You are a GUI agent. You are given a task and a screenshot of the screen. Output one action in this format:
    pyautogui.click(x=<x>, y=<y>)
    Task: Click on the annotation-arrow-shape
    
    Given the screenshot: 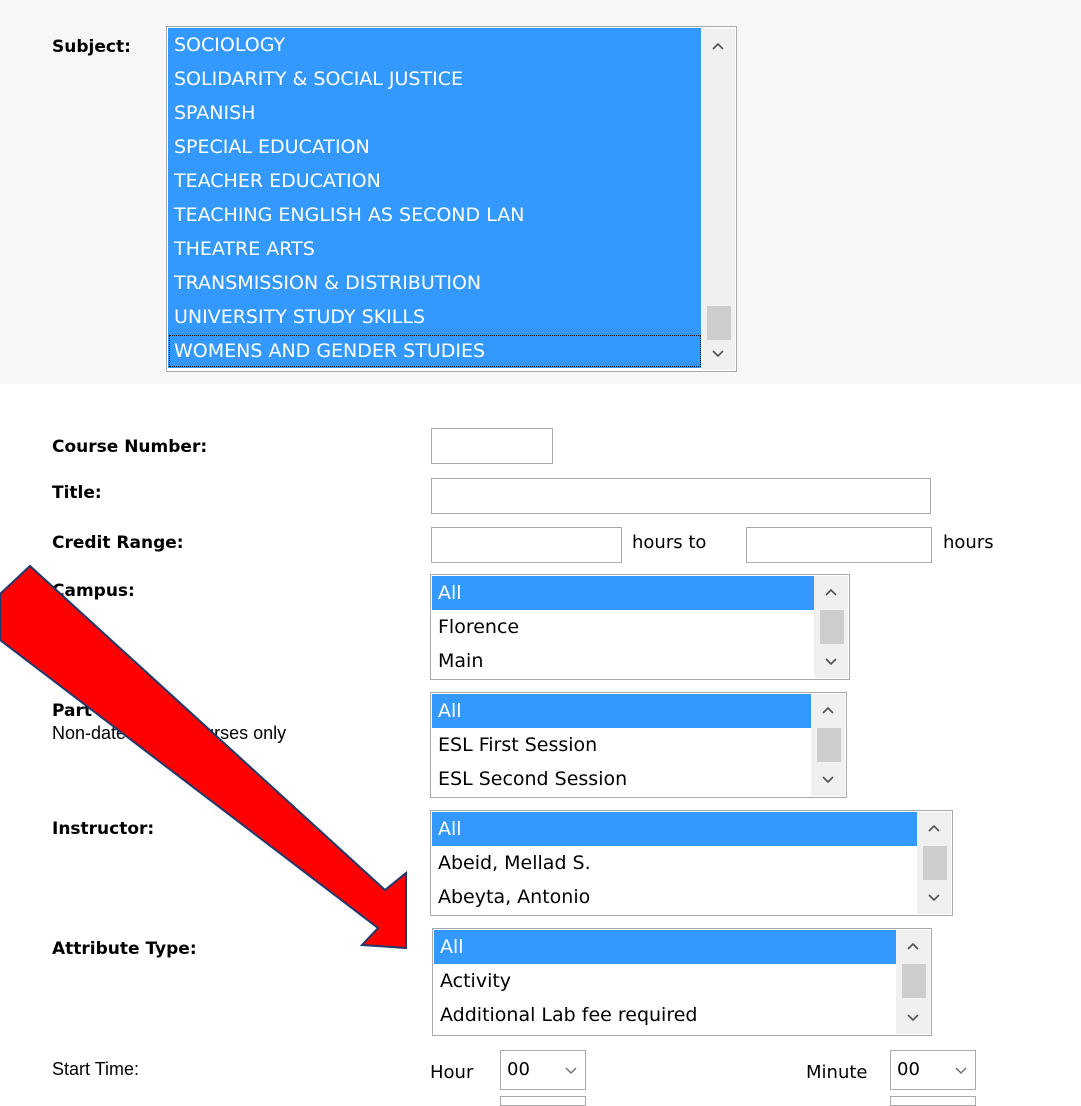 What is the action you would take?
    pyautogui.click(x=203, y=757)
    